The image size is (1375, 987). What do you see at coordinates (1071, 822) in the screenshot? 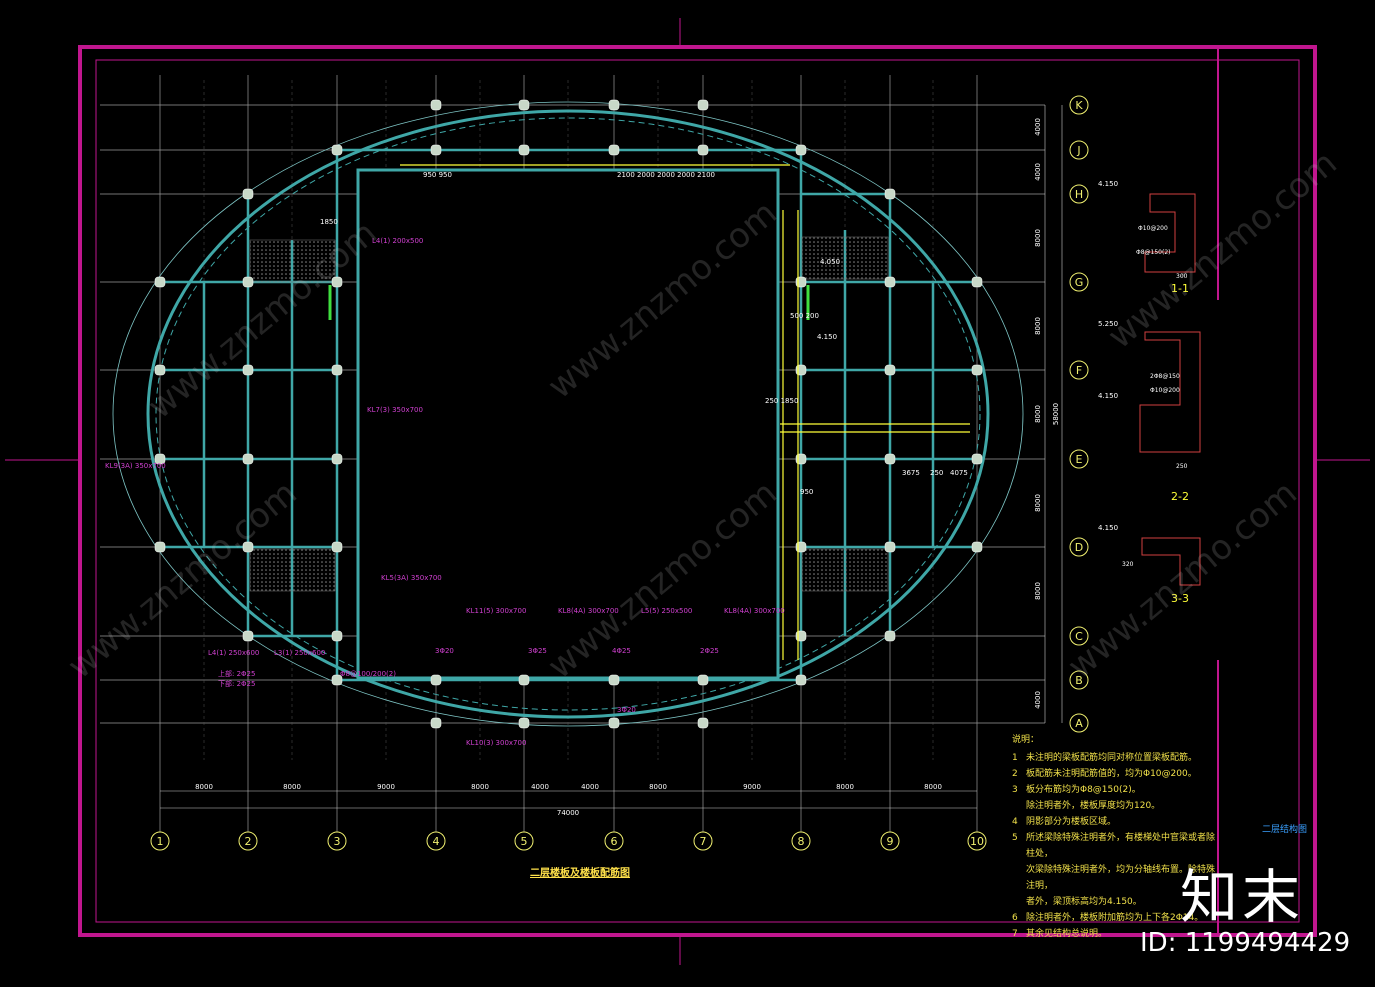
I see `note-text: 阴影部分为楼板区域。` at bounding box center [1071, 822].